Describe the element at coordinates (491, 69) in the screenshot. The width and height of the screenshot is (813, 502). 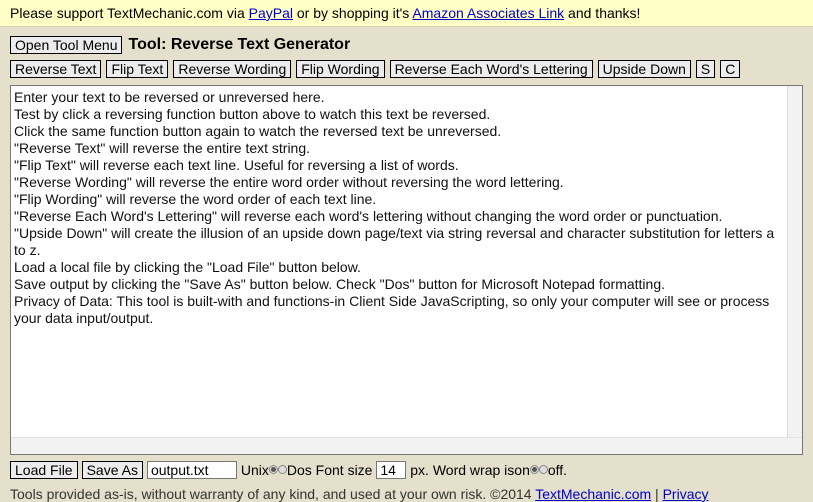
I see `reverse-each-word-lettering-button: Reverse Each Word's Lettering` at that location.